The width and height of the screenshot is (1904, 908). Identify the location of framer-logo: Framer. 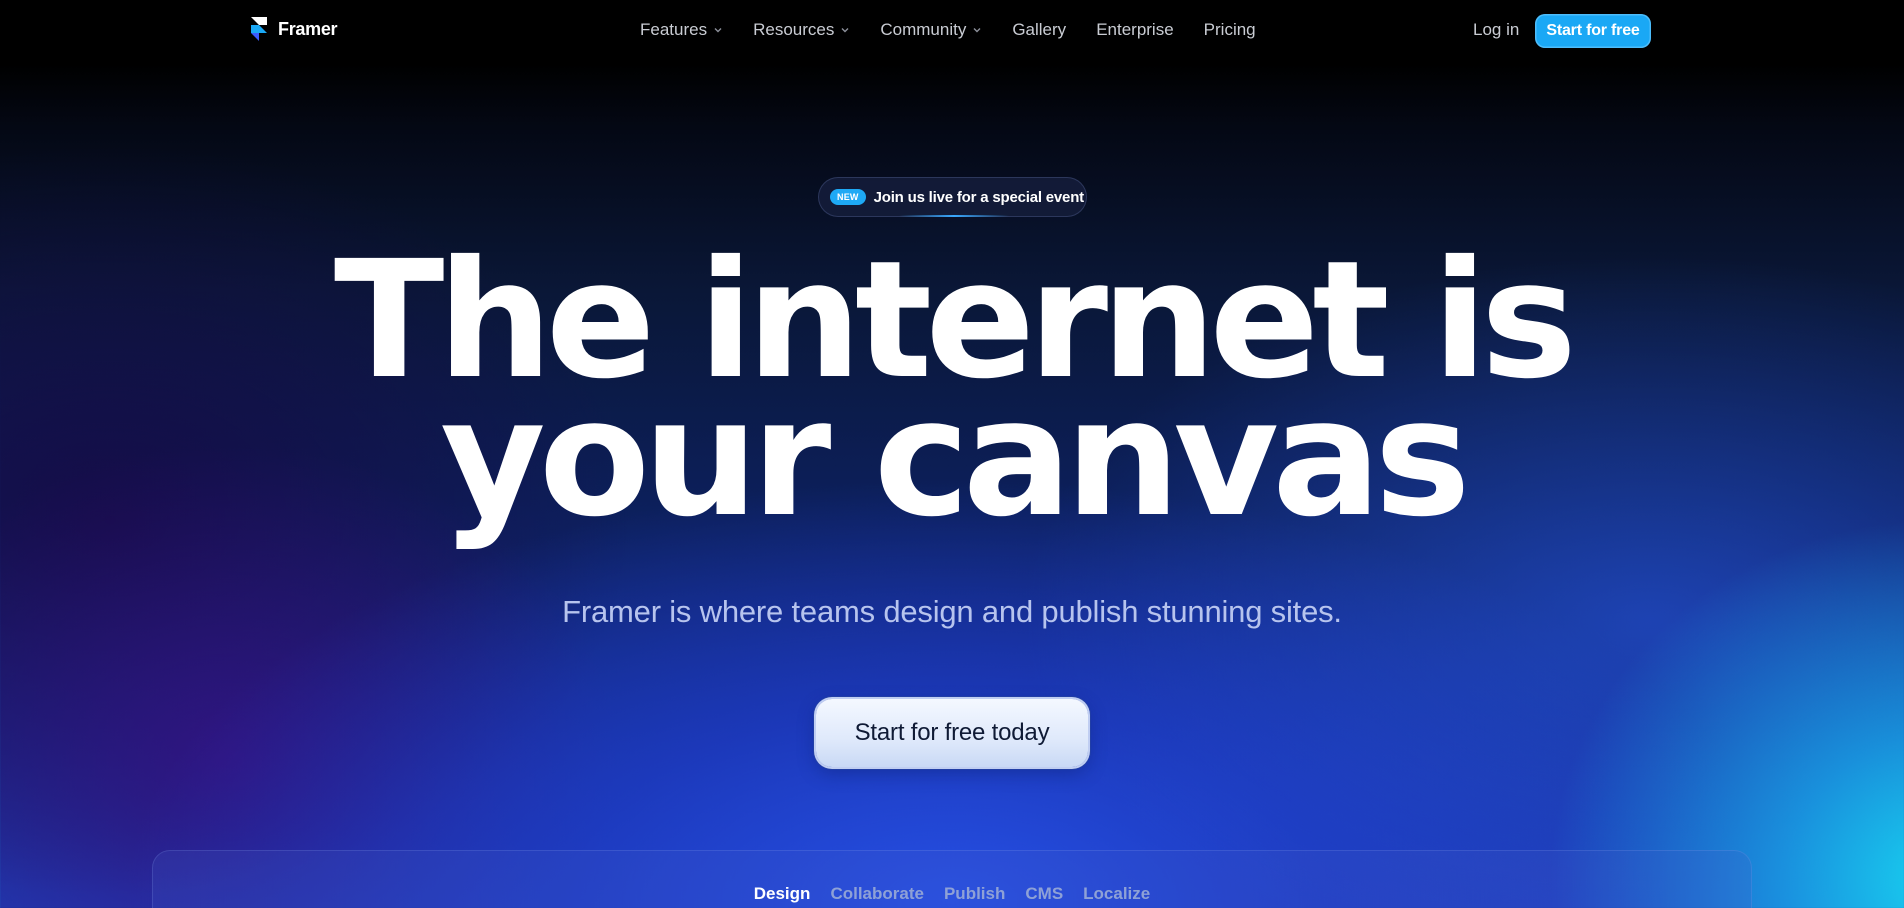
(294, 29).